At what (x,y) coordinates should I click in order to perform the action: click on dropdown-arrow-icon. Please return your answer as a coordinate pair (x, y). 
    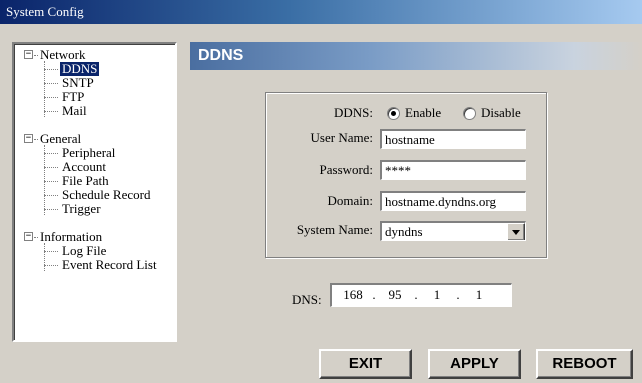
    Looking at the image, I should click on (516, 231).